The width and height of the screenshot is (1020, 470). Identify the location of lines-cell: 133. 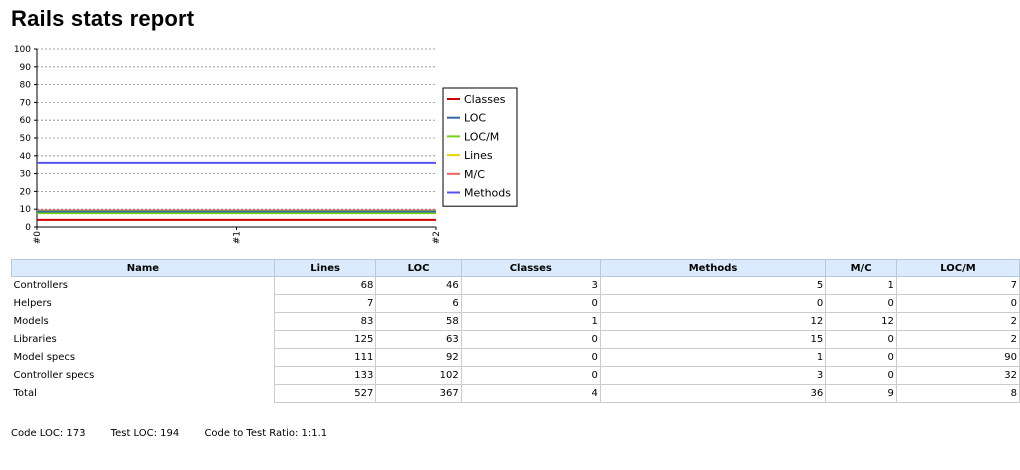
(324, 375).